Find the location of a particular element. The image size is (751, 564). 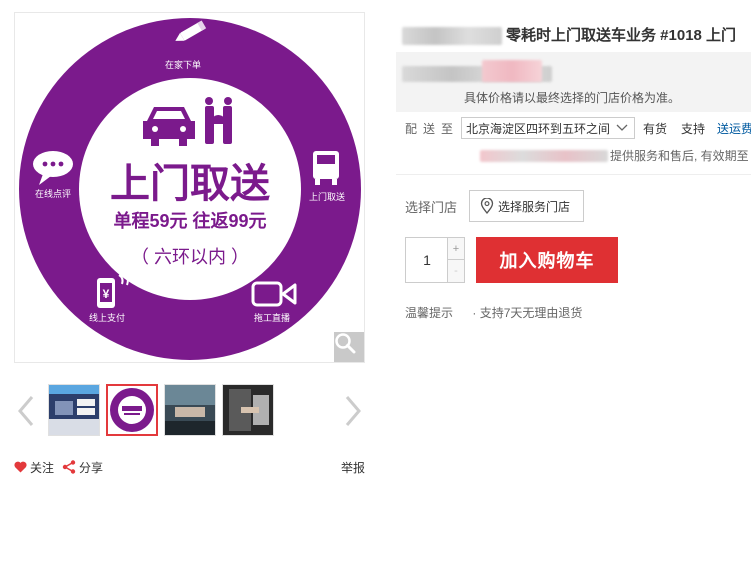

store-label: 选择门店 is located at coordinates (431, 207).